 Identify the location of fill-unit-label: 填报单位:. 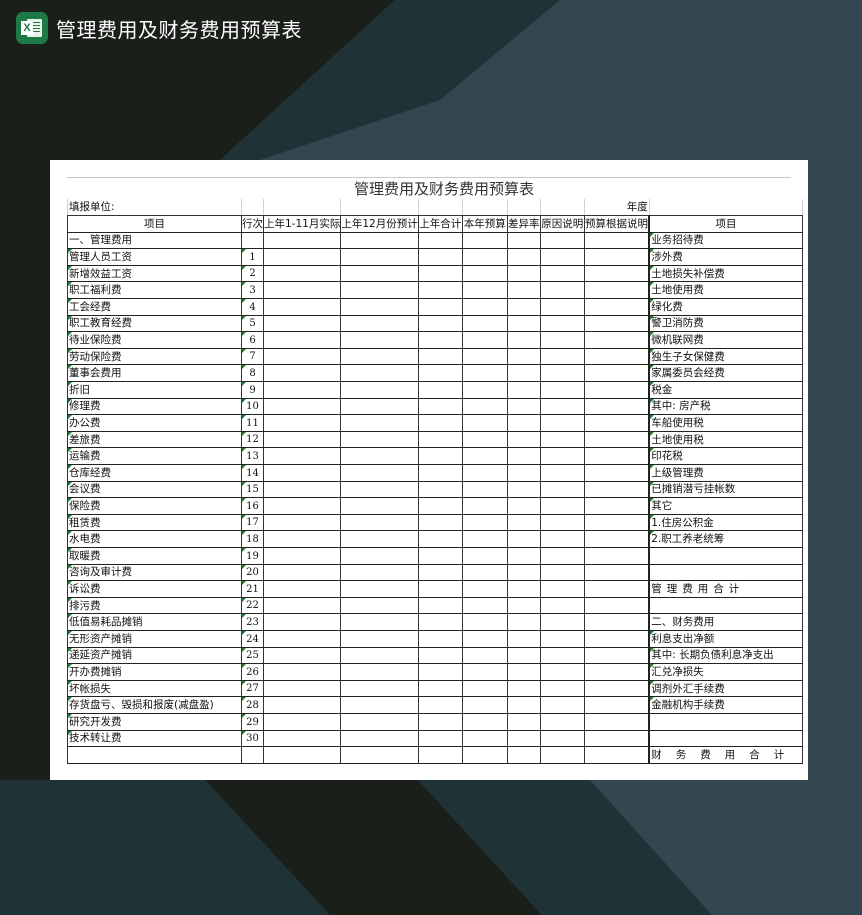
(154, 208).